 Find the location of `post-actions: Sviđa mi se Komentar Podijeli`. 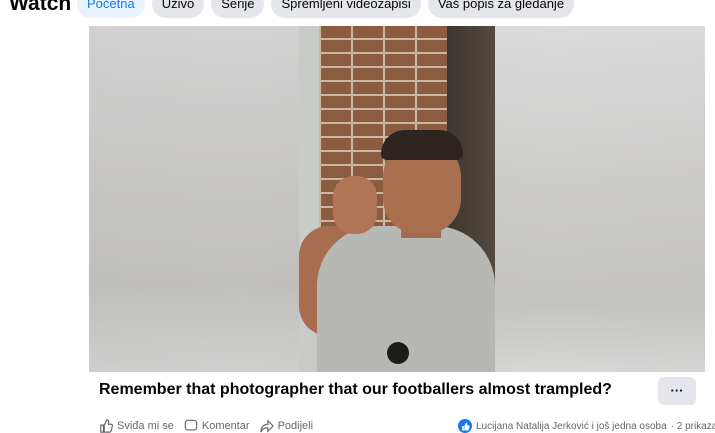

post-actions: Sviđa mi se Komentar Podijeli is located at coordinates (206, 426).